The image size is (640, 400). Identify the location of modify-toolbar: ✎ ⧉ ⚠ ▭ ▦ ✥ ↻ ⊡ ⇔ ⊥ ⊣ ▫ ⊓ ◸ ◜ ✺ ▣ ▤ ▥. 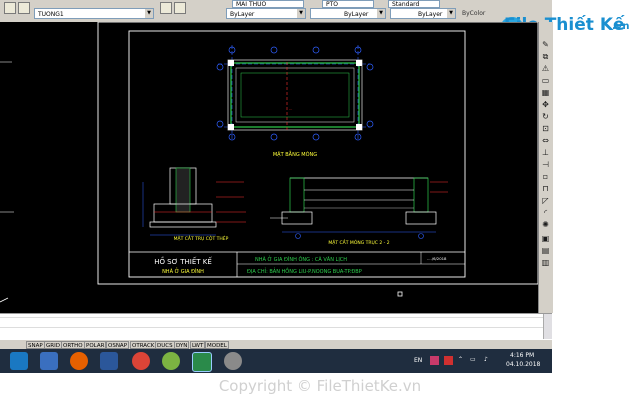
(545, 167).